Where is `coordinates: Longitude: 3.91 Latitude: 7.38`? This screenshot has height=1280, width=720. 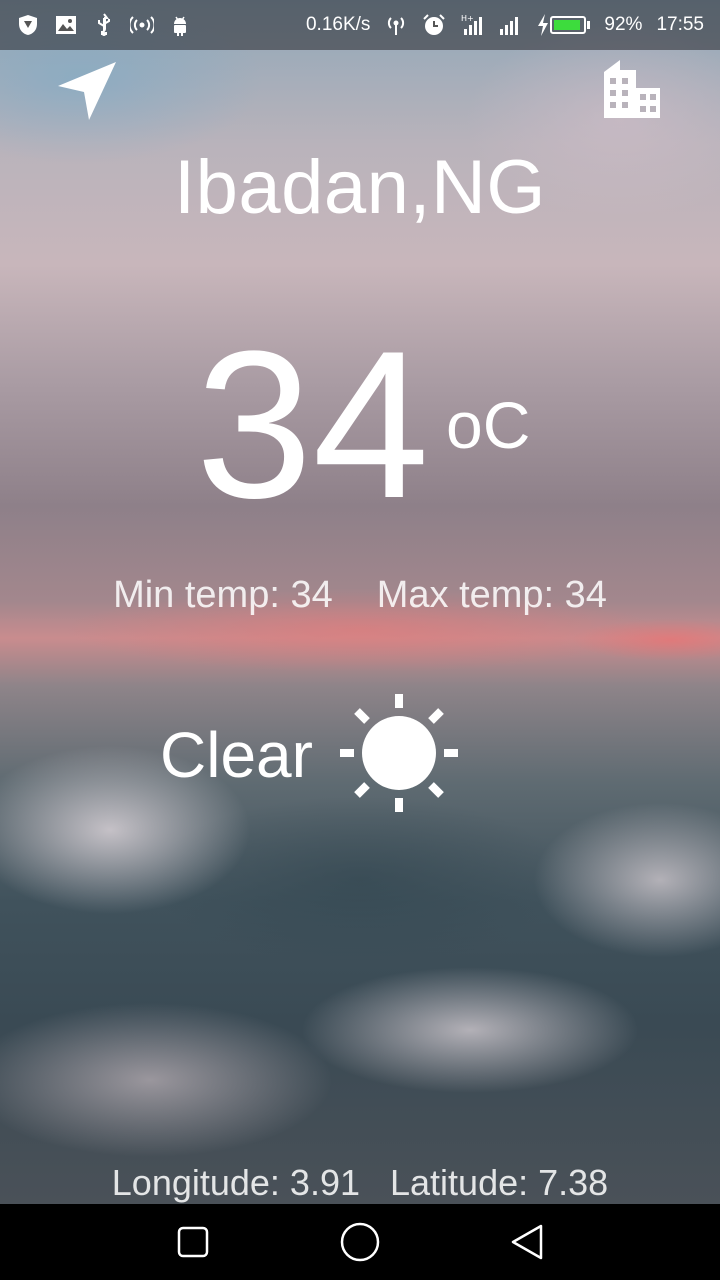 coordinates: Longitude: 3.91 Latitude: 7.38 is located at coordinates (360, 1183).